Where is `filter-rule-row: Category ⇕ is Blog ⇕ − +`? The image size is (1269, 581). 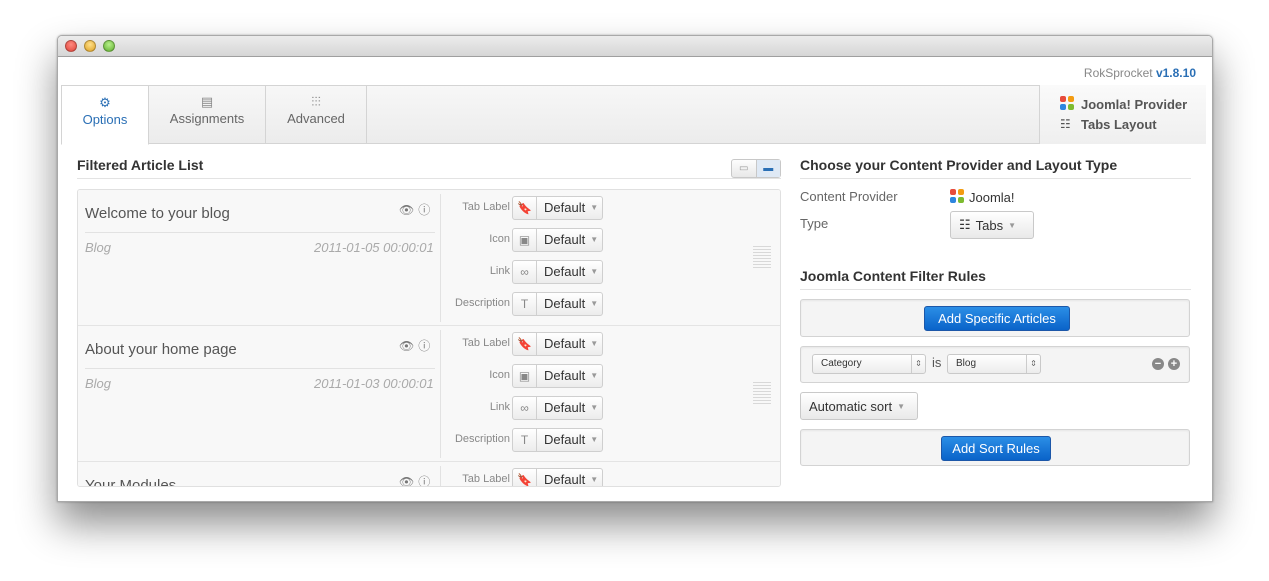 filter-rule-row: Category ⇕ is Blog ⇕ − + is located at coordinates (995, 364).